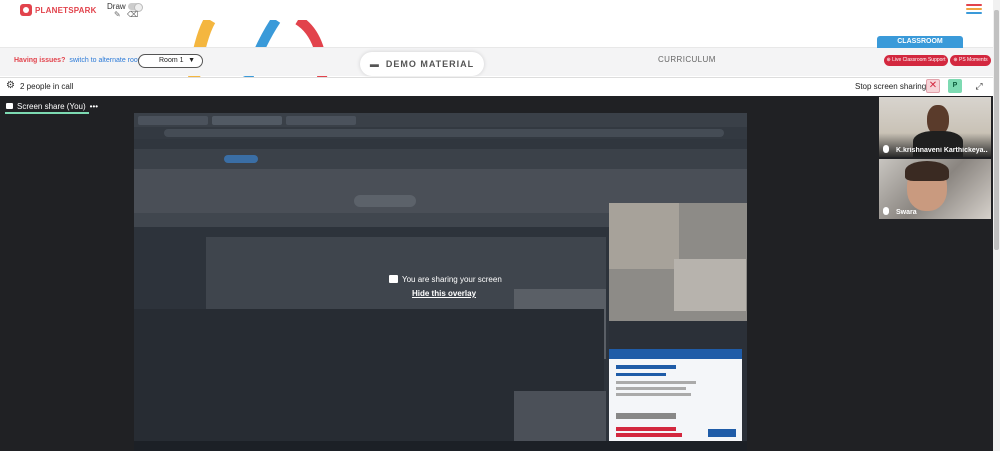 Image resolution: width=1000 pixels, height=451 pixels. Describe the element at coordinates (973, 60) in the screenshot. I see `ps-moments-label: PS Moments` at that location.